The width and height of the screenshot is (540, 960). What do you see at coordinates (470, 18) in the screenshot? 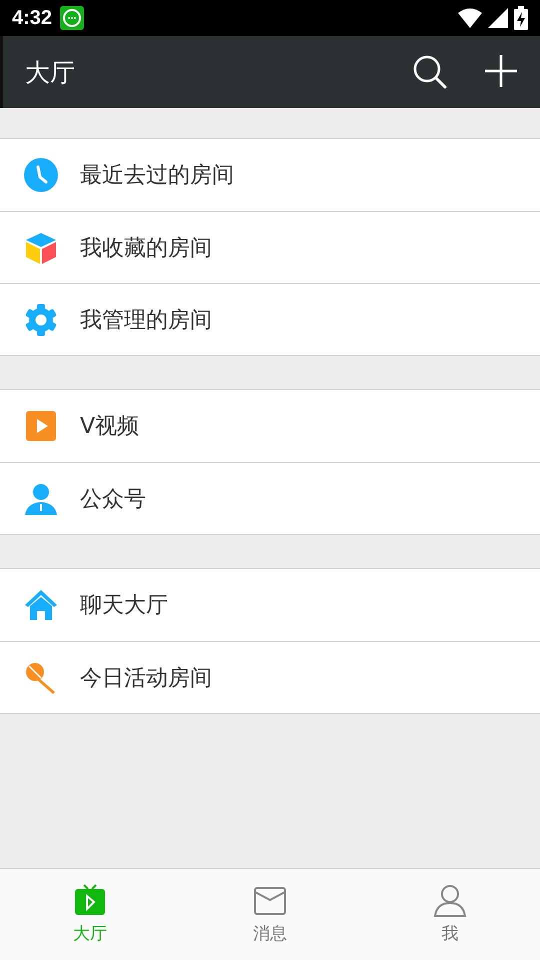
I see `wifi-icon` at bounding box center [470, 18].